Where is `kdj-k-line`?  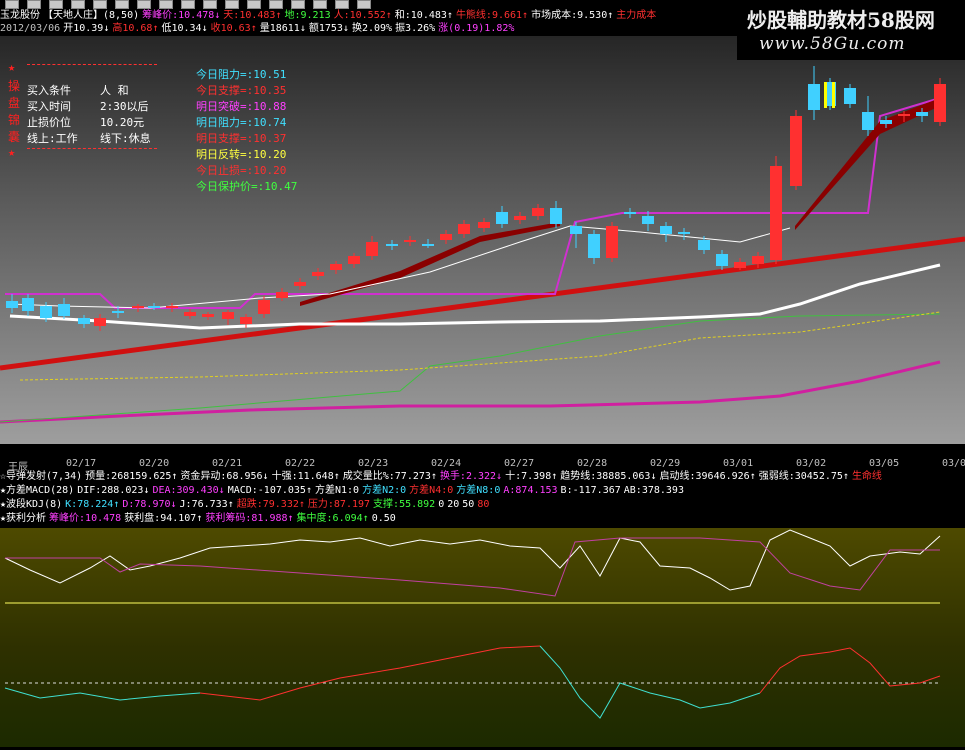
kdj-k-line is located at coordinates (102, 694).